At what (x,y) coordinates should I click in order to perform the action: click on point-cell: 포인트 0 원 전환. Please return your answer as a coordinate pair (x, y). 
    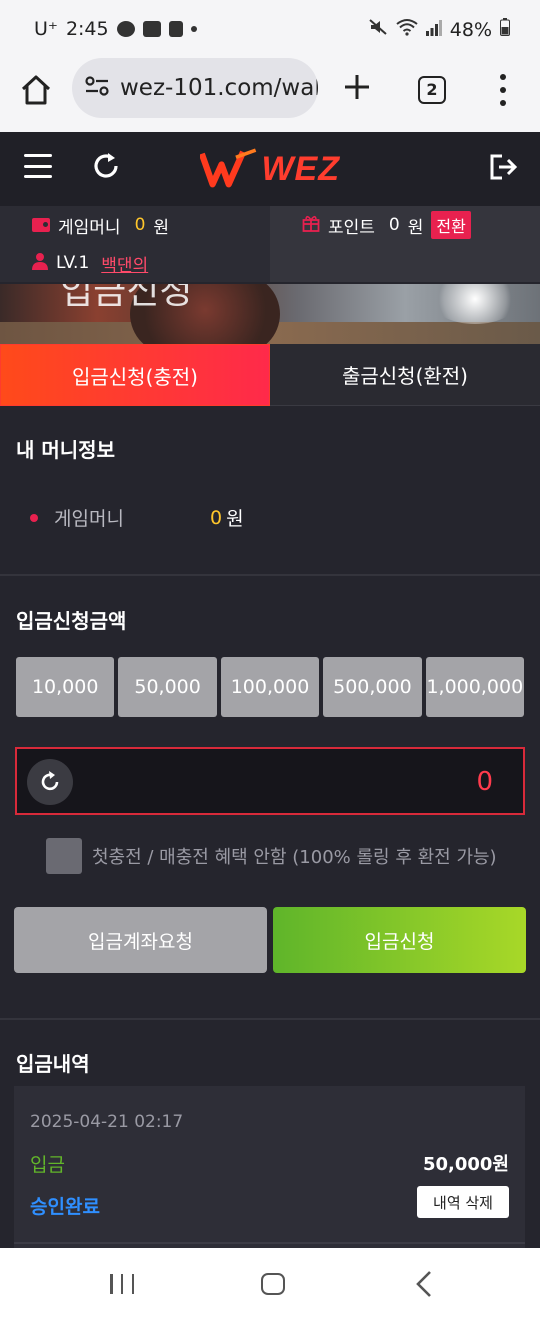
    Looking at the image, I should click on (405, 225).